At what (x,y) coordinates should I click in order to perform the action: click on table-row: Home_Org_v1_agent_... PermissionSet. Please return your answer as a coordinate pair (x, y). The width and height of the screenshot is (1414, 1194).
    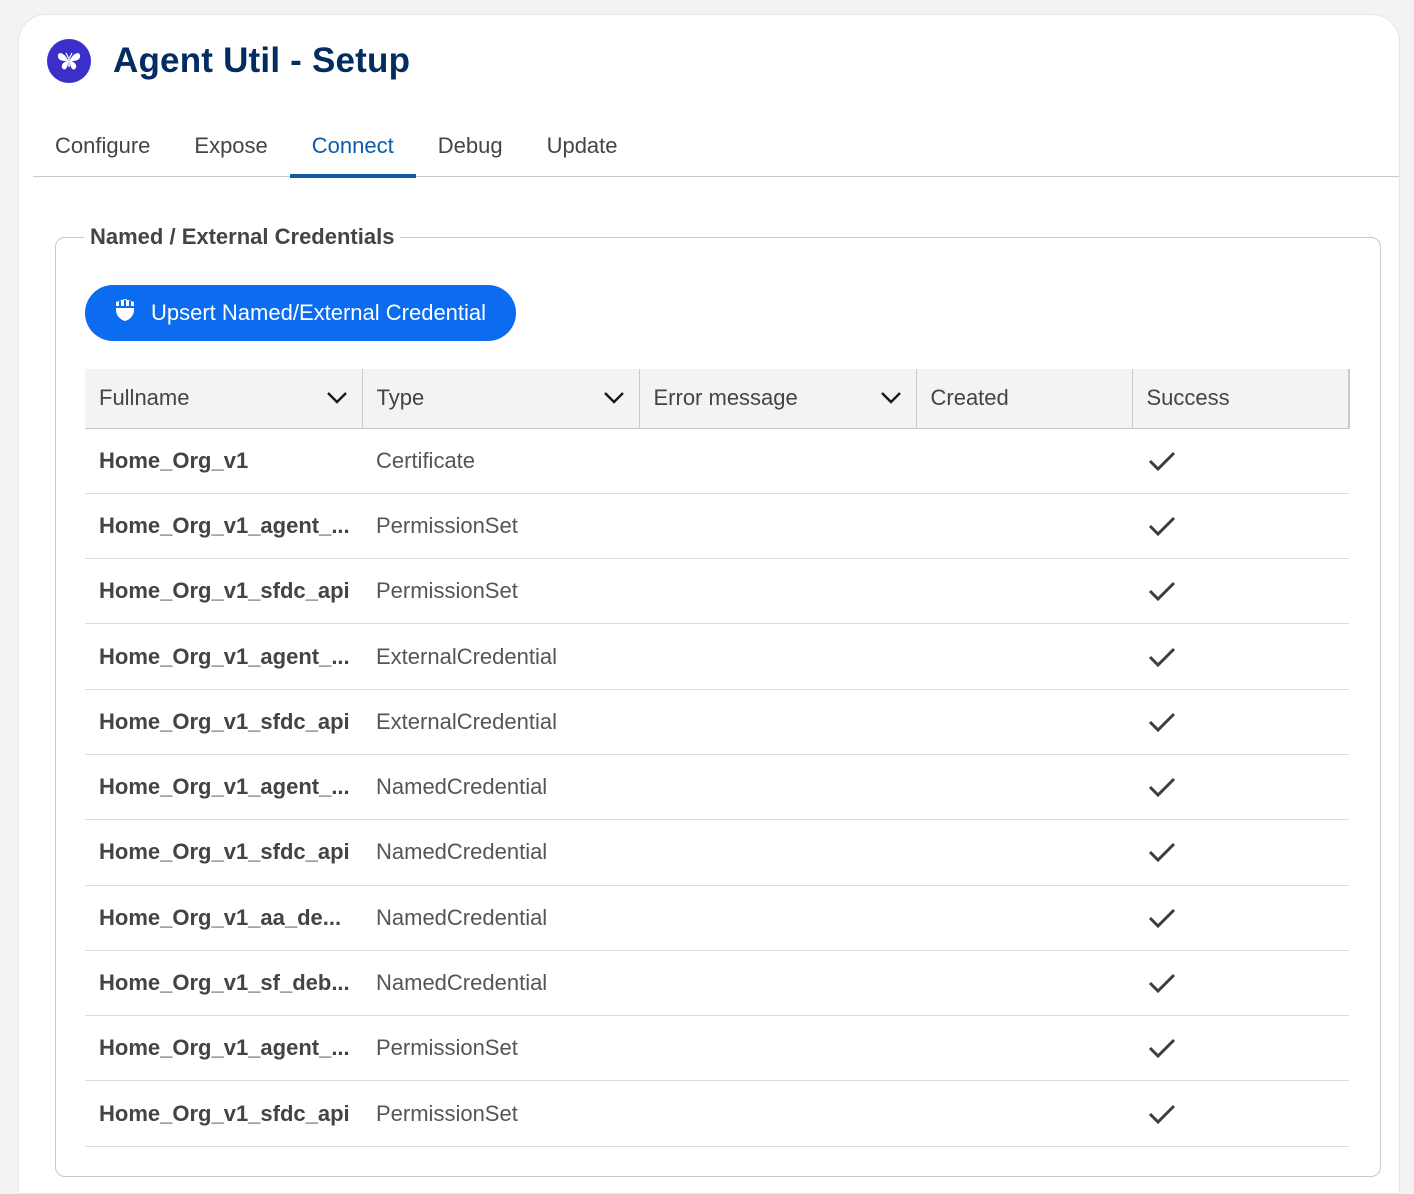
    Looking at the image, I should click on (717, 1048).